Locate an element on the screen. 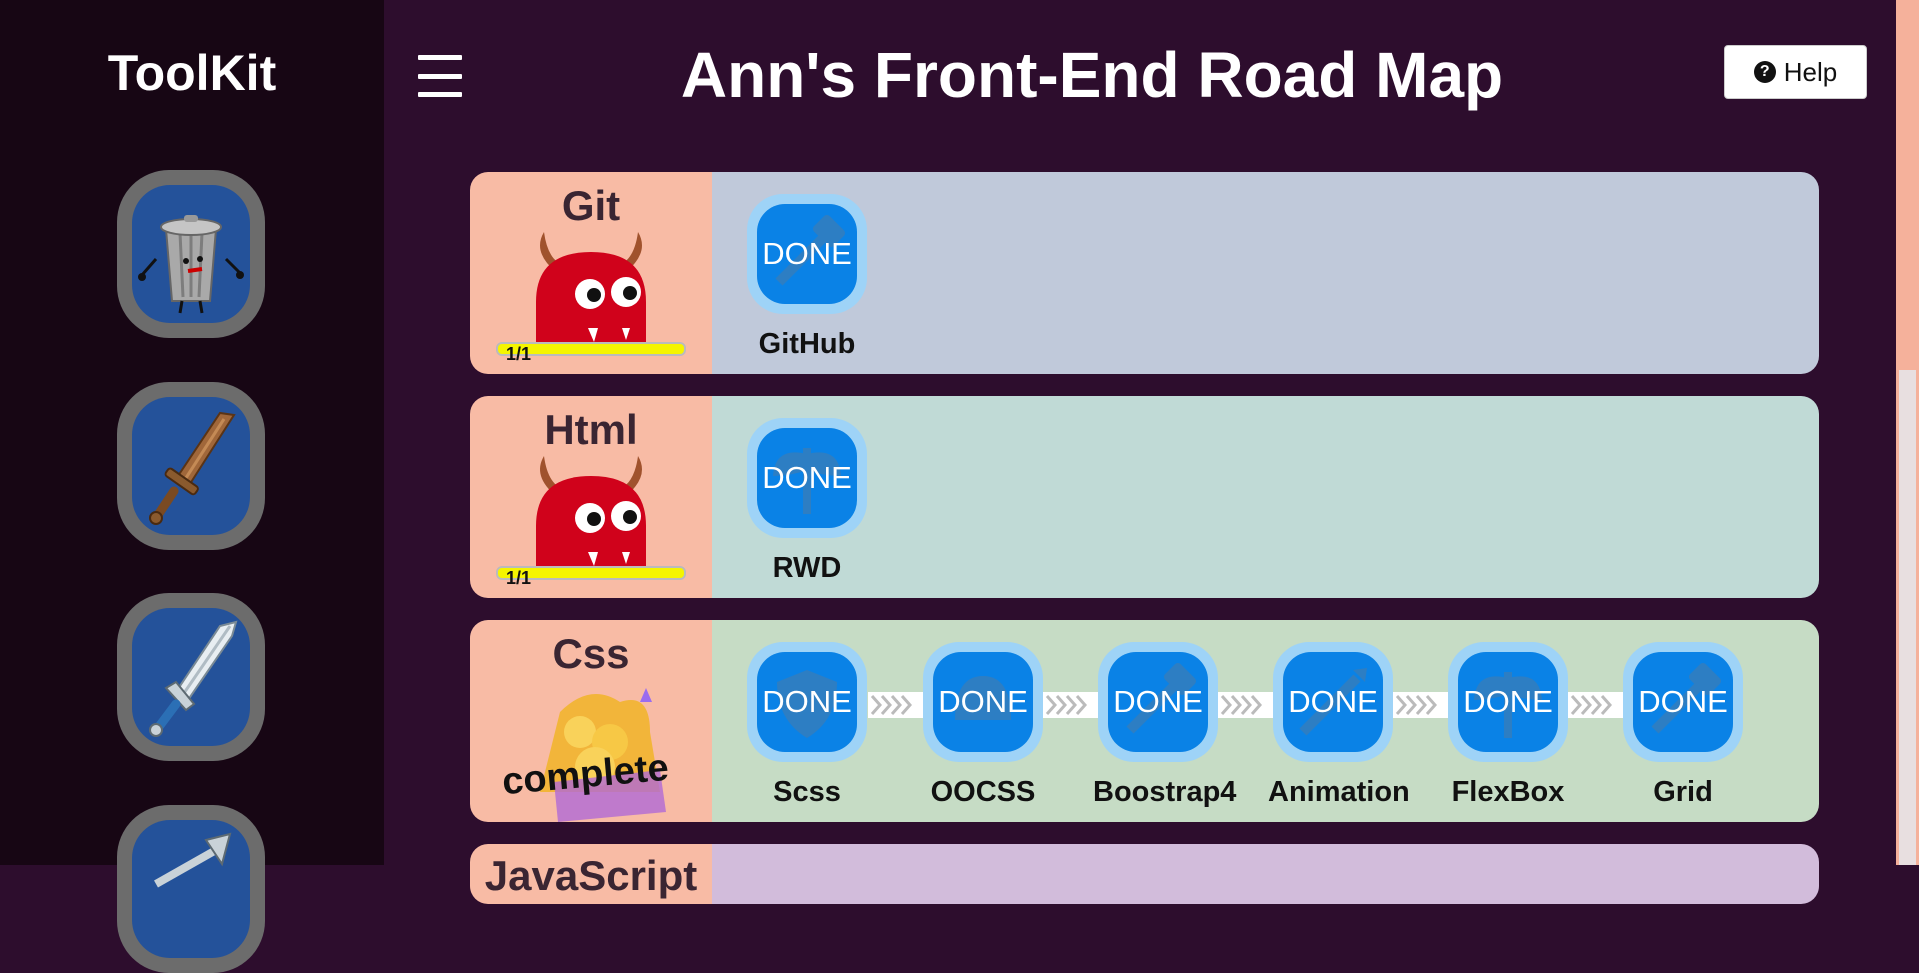 The width and height of the screenshot is (1919, 973). row-skills is located at coordinates (1265, 874).